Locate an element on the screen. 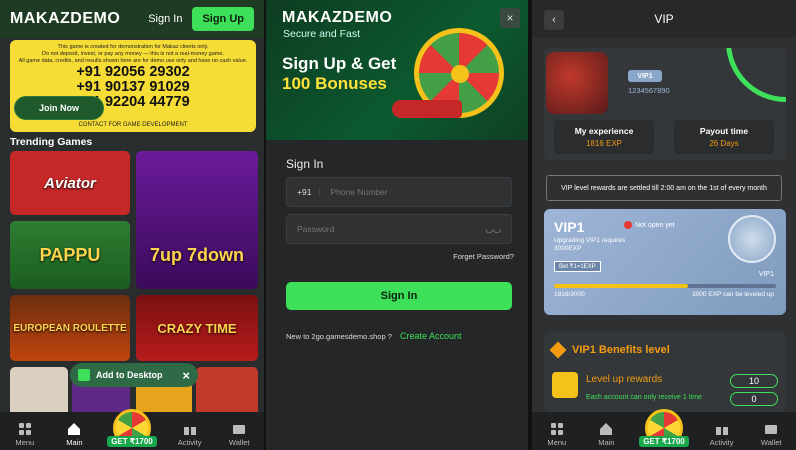 This screenshot has width=796, height=450. benefits-title: VIP1 Benefits level is located at coordinates (609, 350).